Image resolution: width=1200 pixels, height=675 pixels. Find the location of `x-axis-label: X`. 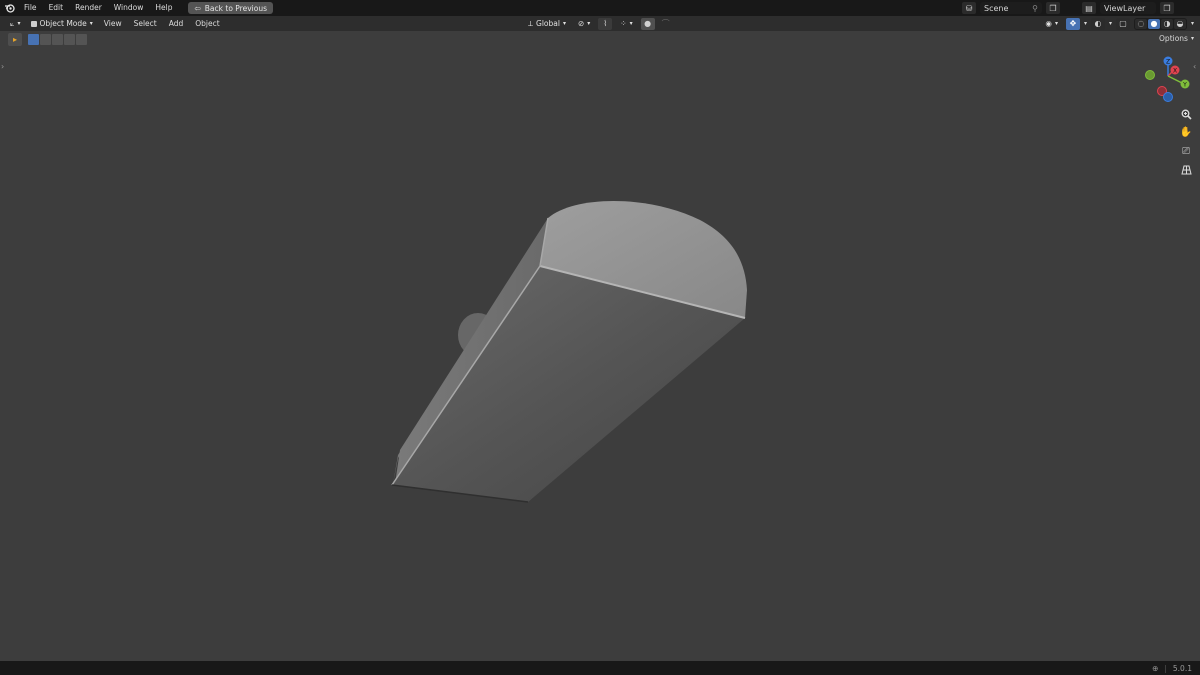

x-axis-label: X is located at coordinates (1175, 71).